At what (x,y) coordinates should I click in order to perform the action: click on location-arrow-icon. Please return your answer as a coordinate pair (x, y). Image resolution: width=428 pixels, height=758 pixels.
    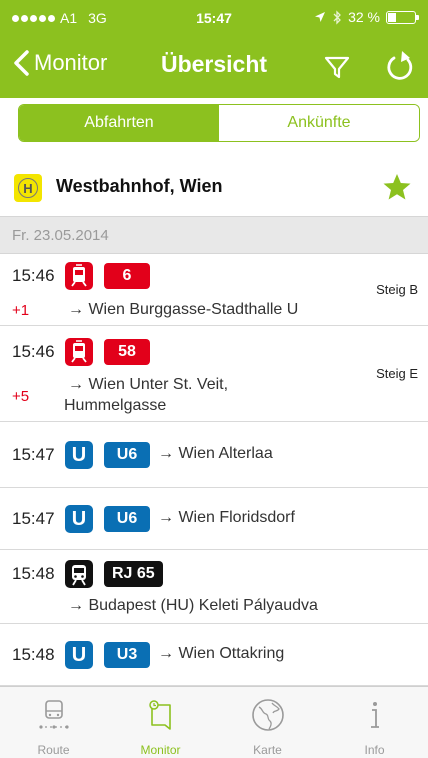
    Looking at the image, I should click on (320, 17).